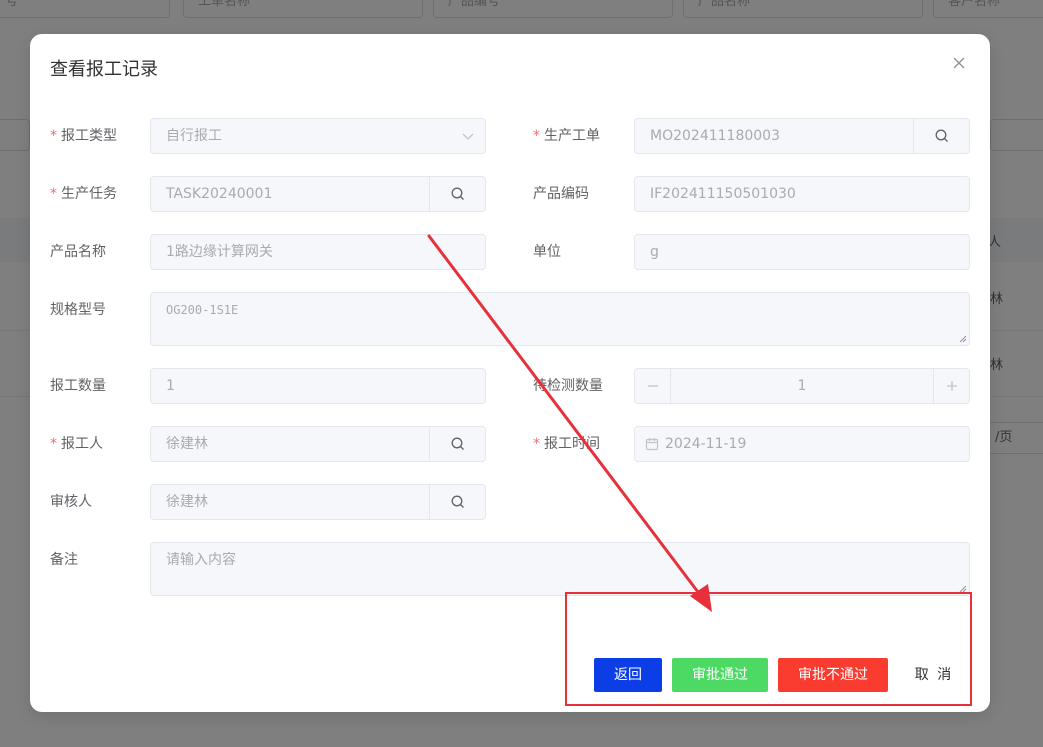 Image resolution: width=1043 pixels, height=747 pixels. I want to click on resize-handle-icon, so click(963, 339).